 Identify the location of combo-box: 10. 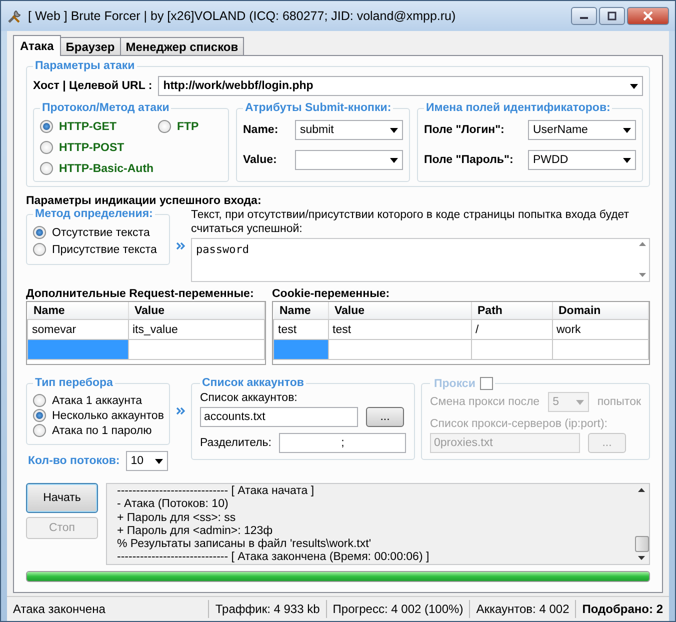
(147, 461).